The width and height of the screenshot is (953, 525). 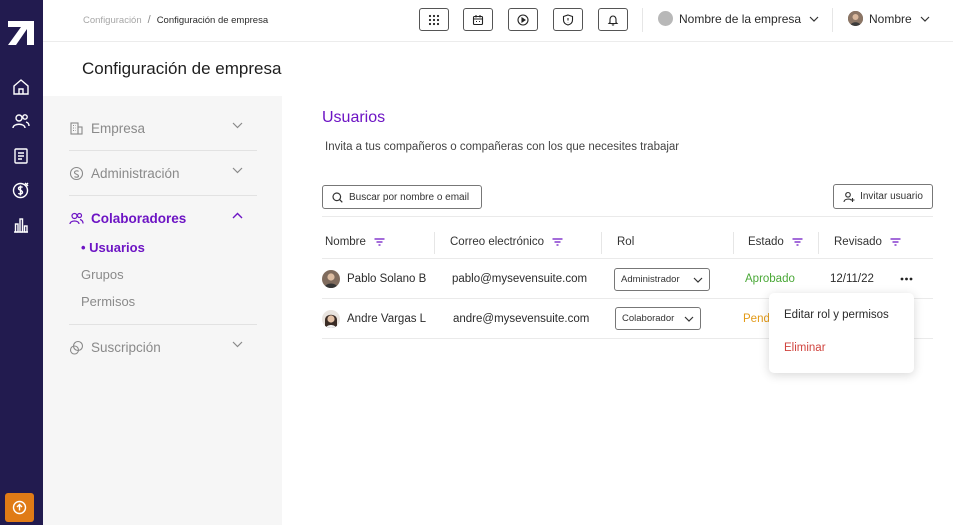 I want to click on page-title: Configuración de empresa, so click(x=182, y=68).